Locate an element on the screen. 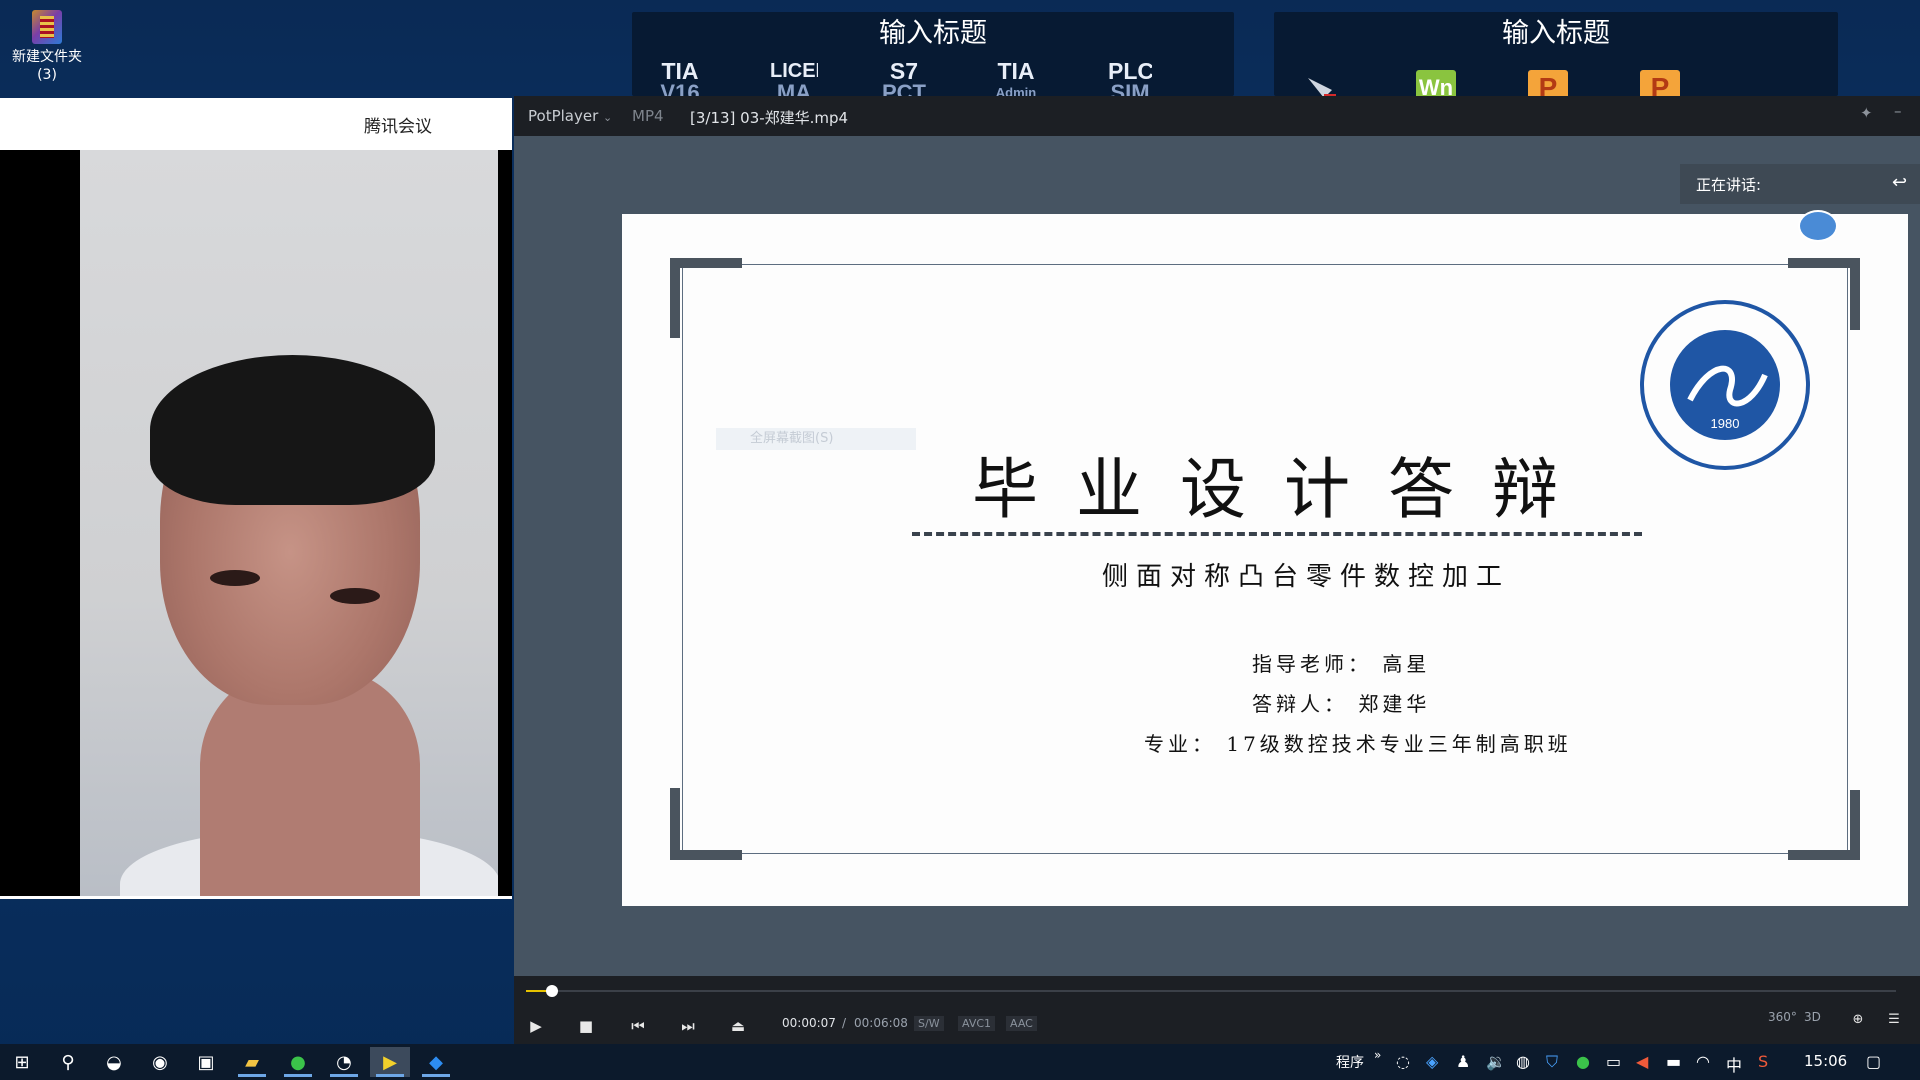 This screenshot has width=1920, height=1080. file-explorer-icon: ▰ is located at coordinates (252, 1062).